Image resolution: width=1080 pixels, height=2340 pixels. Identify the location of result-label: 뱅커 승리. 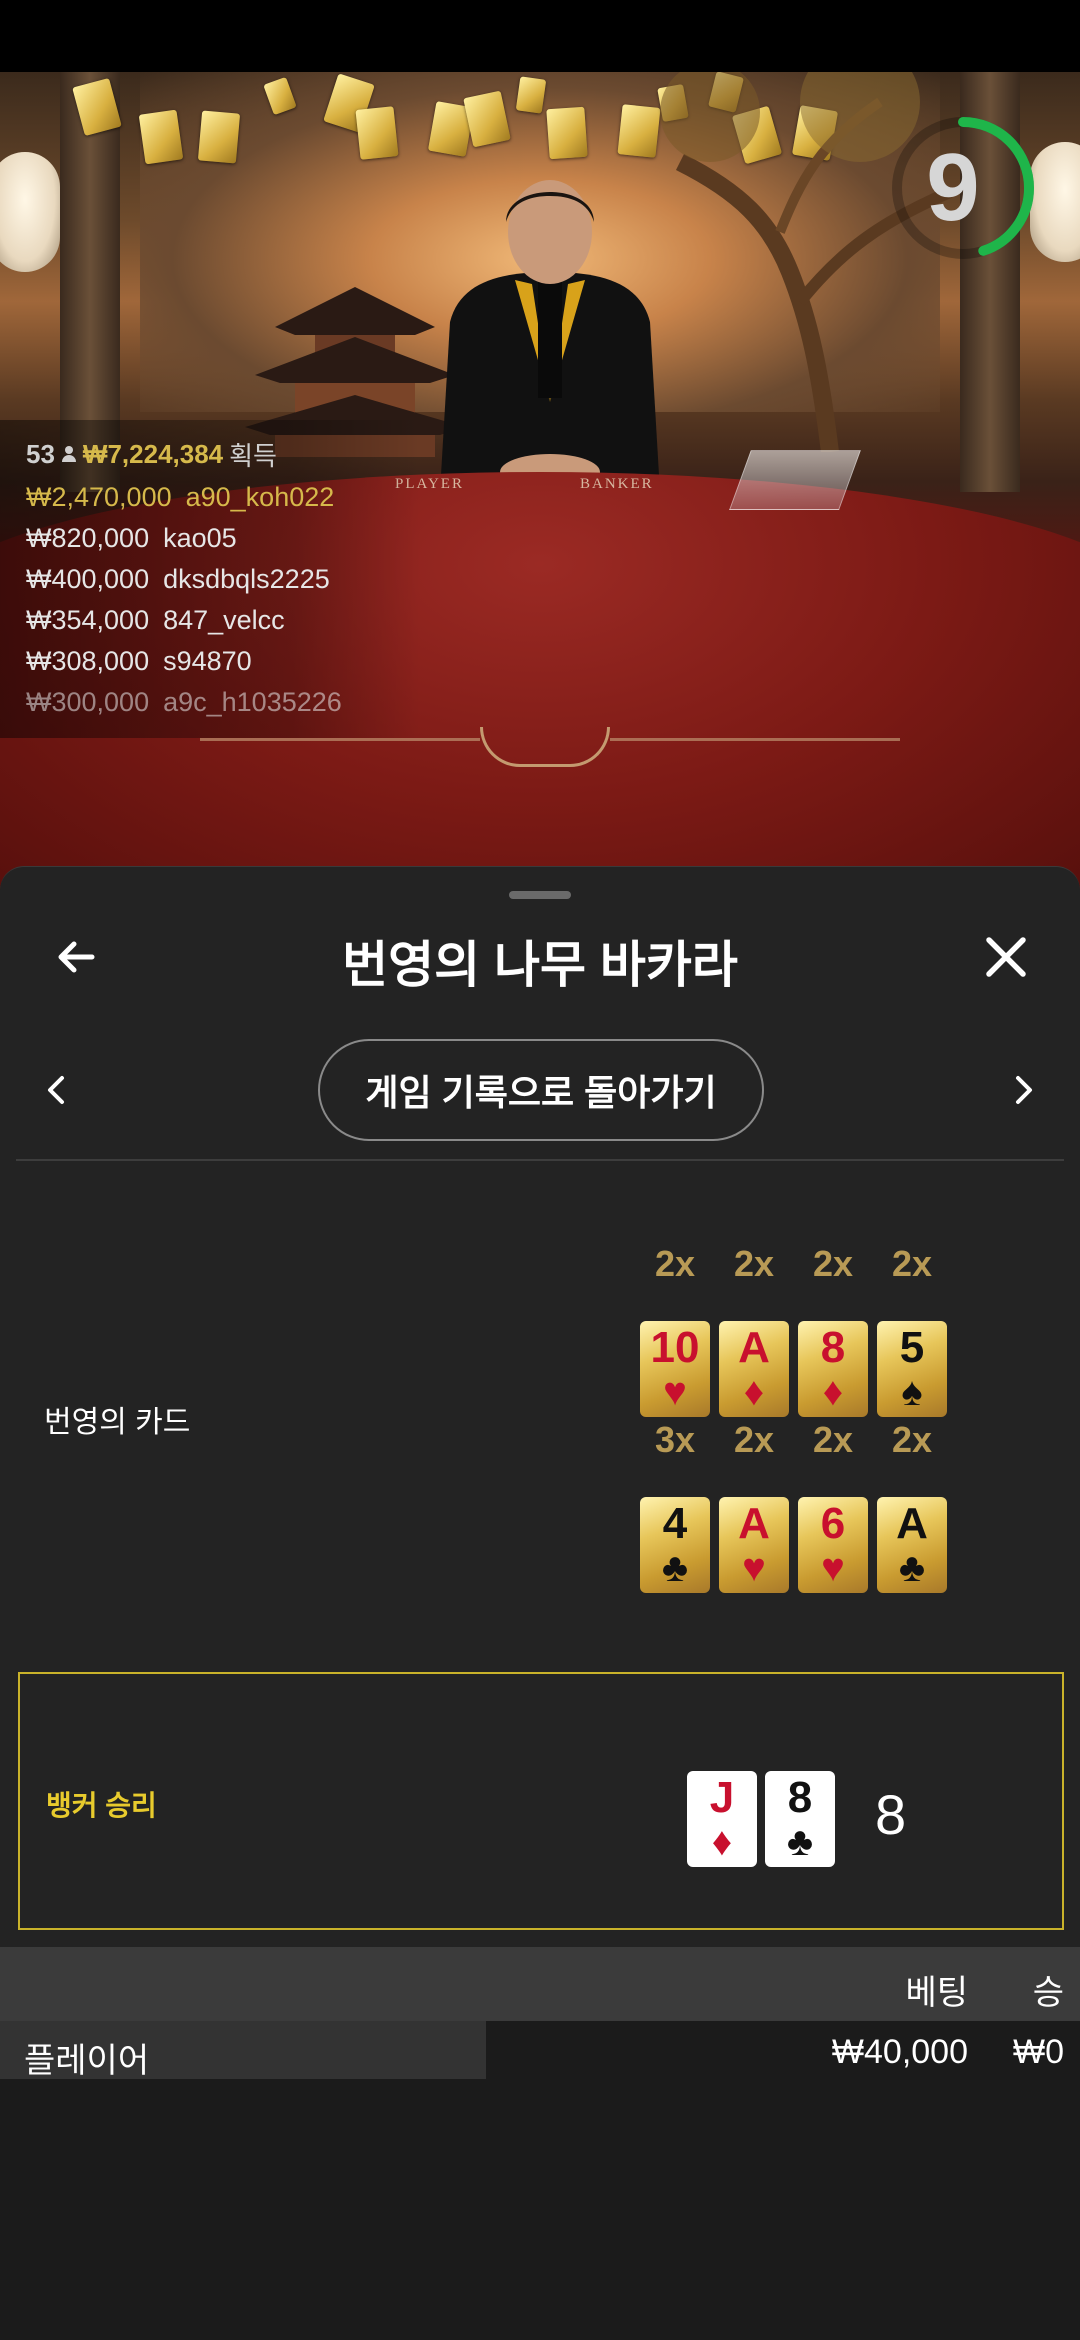
(101, 1805).